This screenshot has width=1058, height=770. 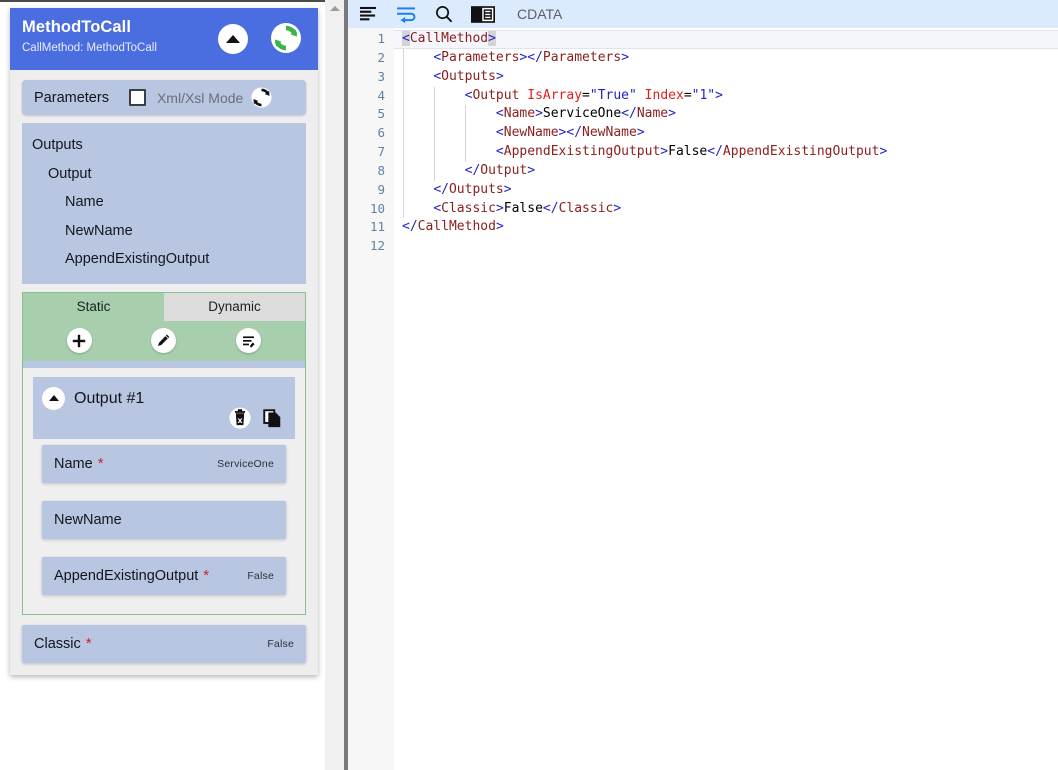 What do you see at coordinates (726, 58) in the screenshot?
I see `code-line: <Parameters></Parameters>` at bounding box center [726, 58].